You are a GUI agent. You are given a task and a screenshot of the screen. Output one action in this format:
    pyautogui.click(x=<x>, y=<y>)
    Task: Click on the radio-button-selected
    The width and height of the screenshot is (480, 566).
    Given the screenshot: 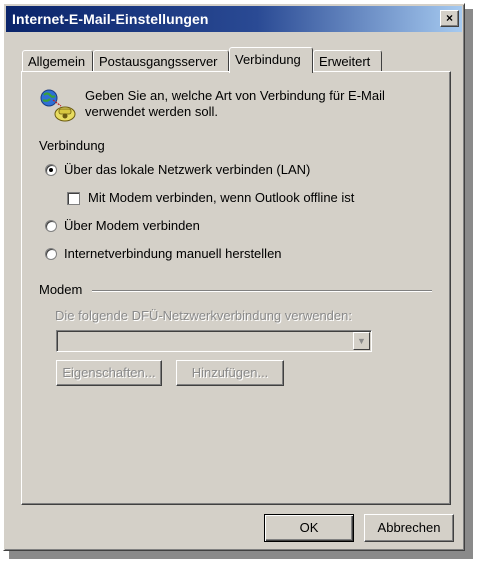 What is the action you would take?
    pyautogui.click(x=51, y=170)
    